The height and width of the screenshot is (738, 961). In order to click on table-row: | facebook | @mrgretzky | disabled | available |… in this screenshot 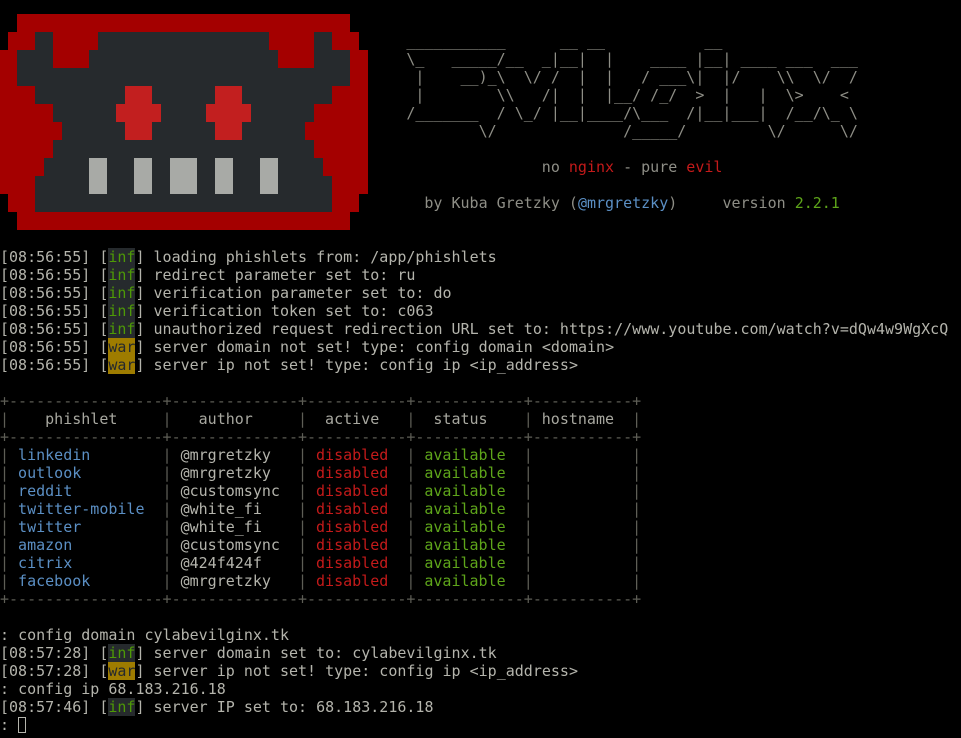, I will do `click(320, 581)`.